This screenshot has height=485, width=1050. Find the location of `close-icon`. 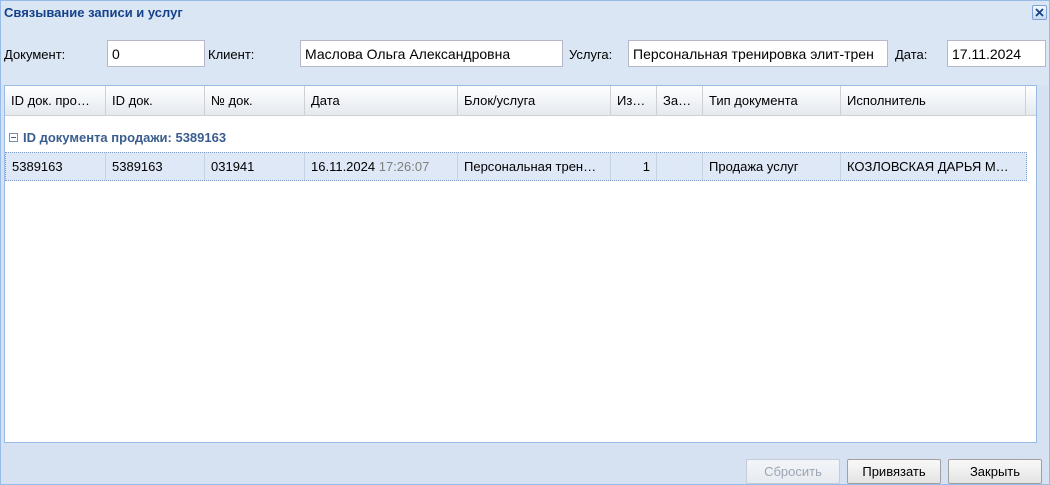

close-icon is located at coordinates (1039, 12).